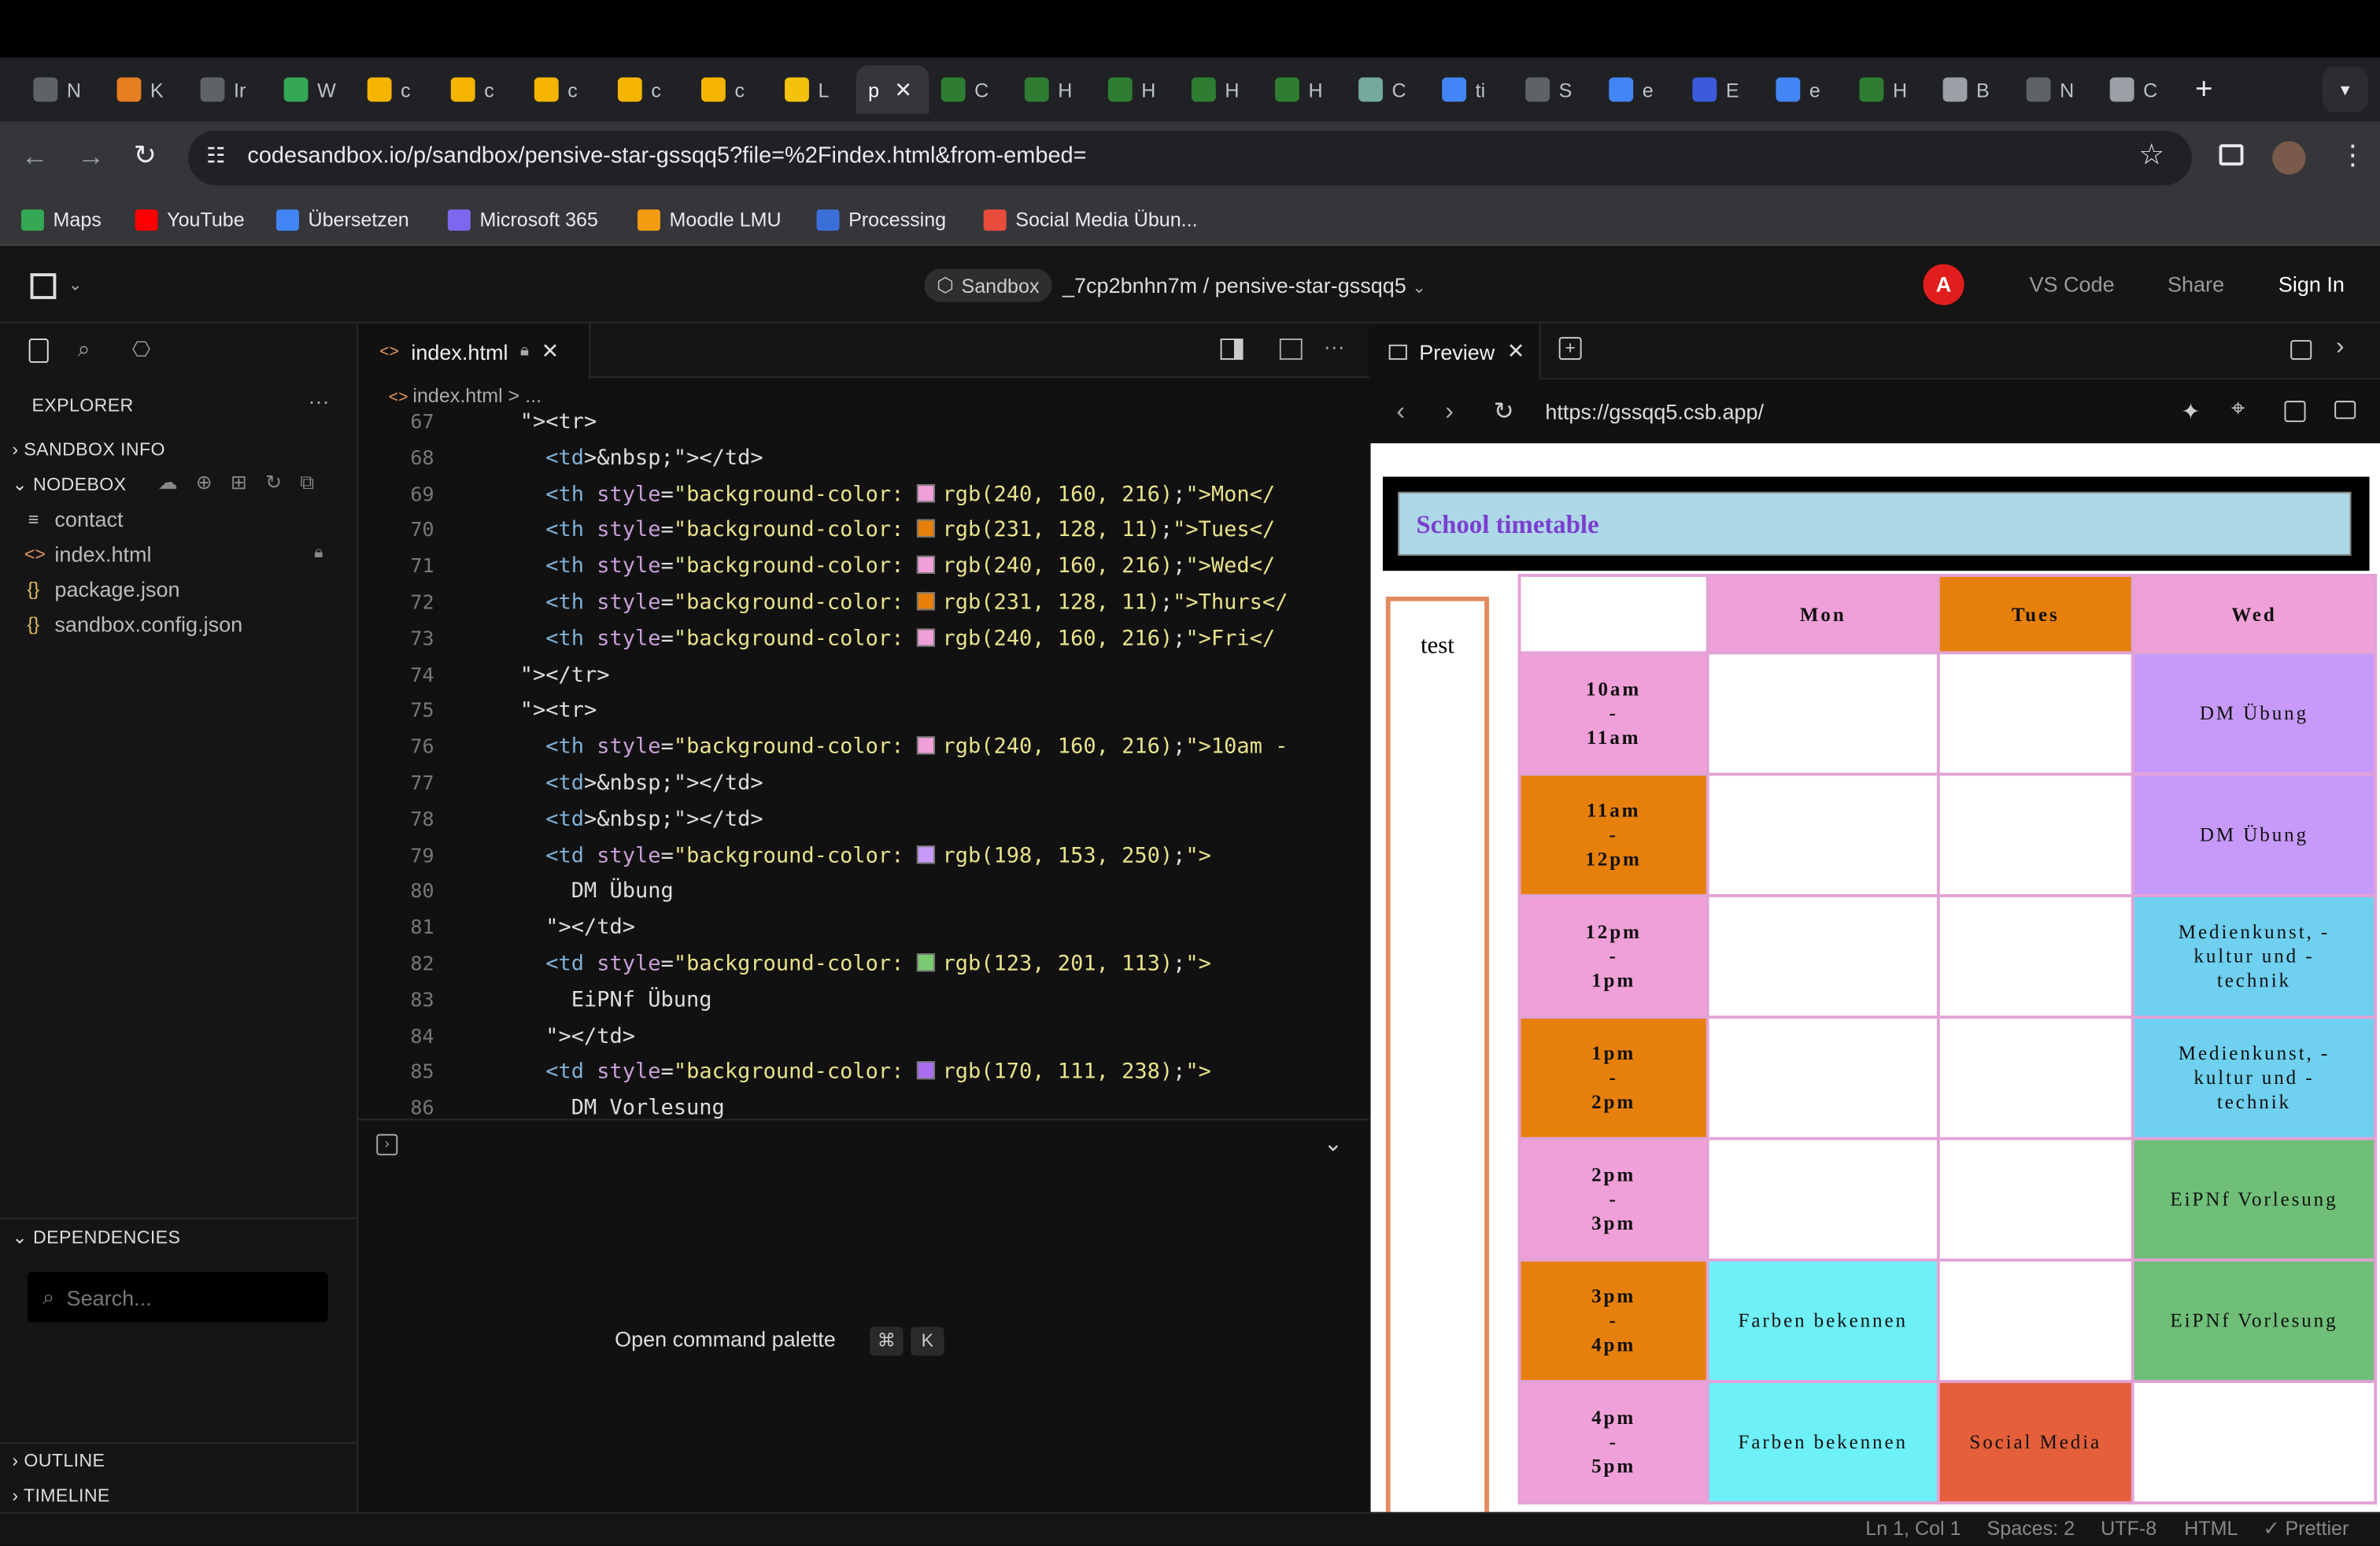 This screenshot has height=1546, width=2380. I want to click on indentation: Spaces: 2, so click(2031, 1528).